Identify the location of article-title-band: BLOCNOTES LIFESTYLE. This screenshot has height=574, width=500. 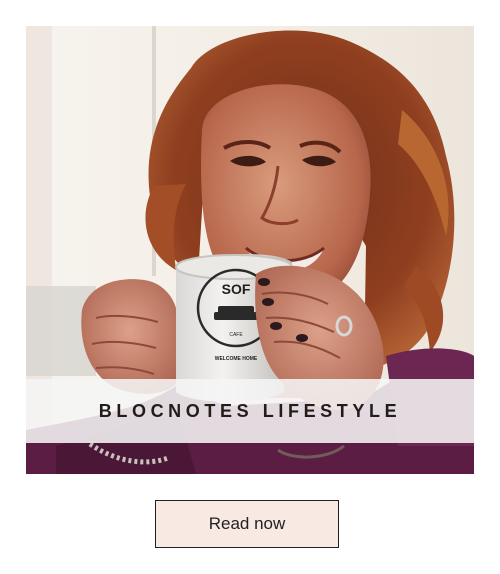
(250, 411).